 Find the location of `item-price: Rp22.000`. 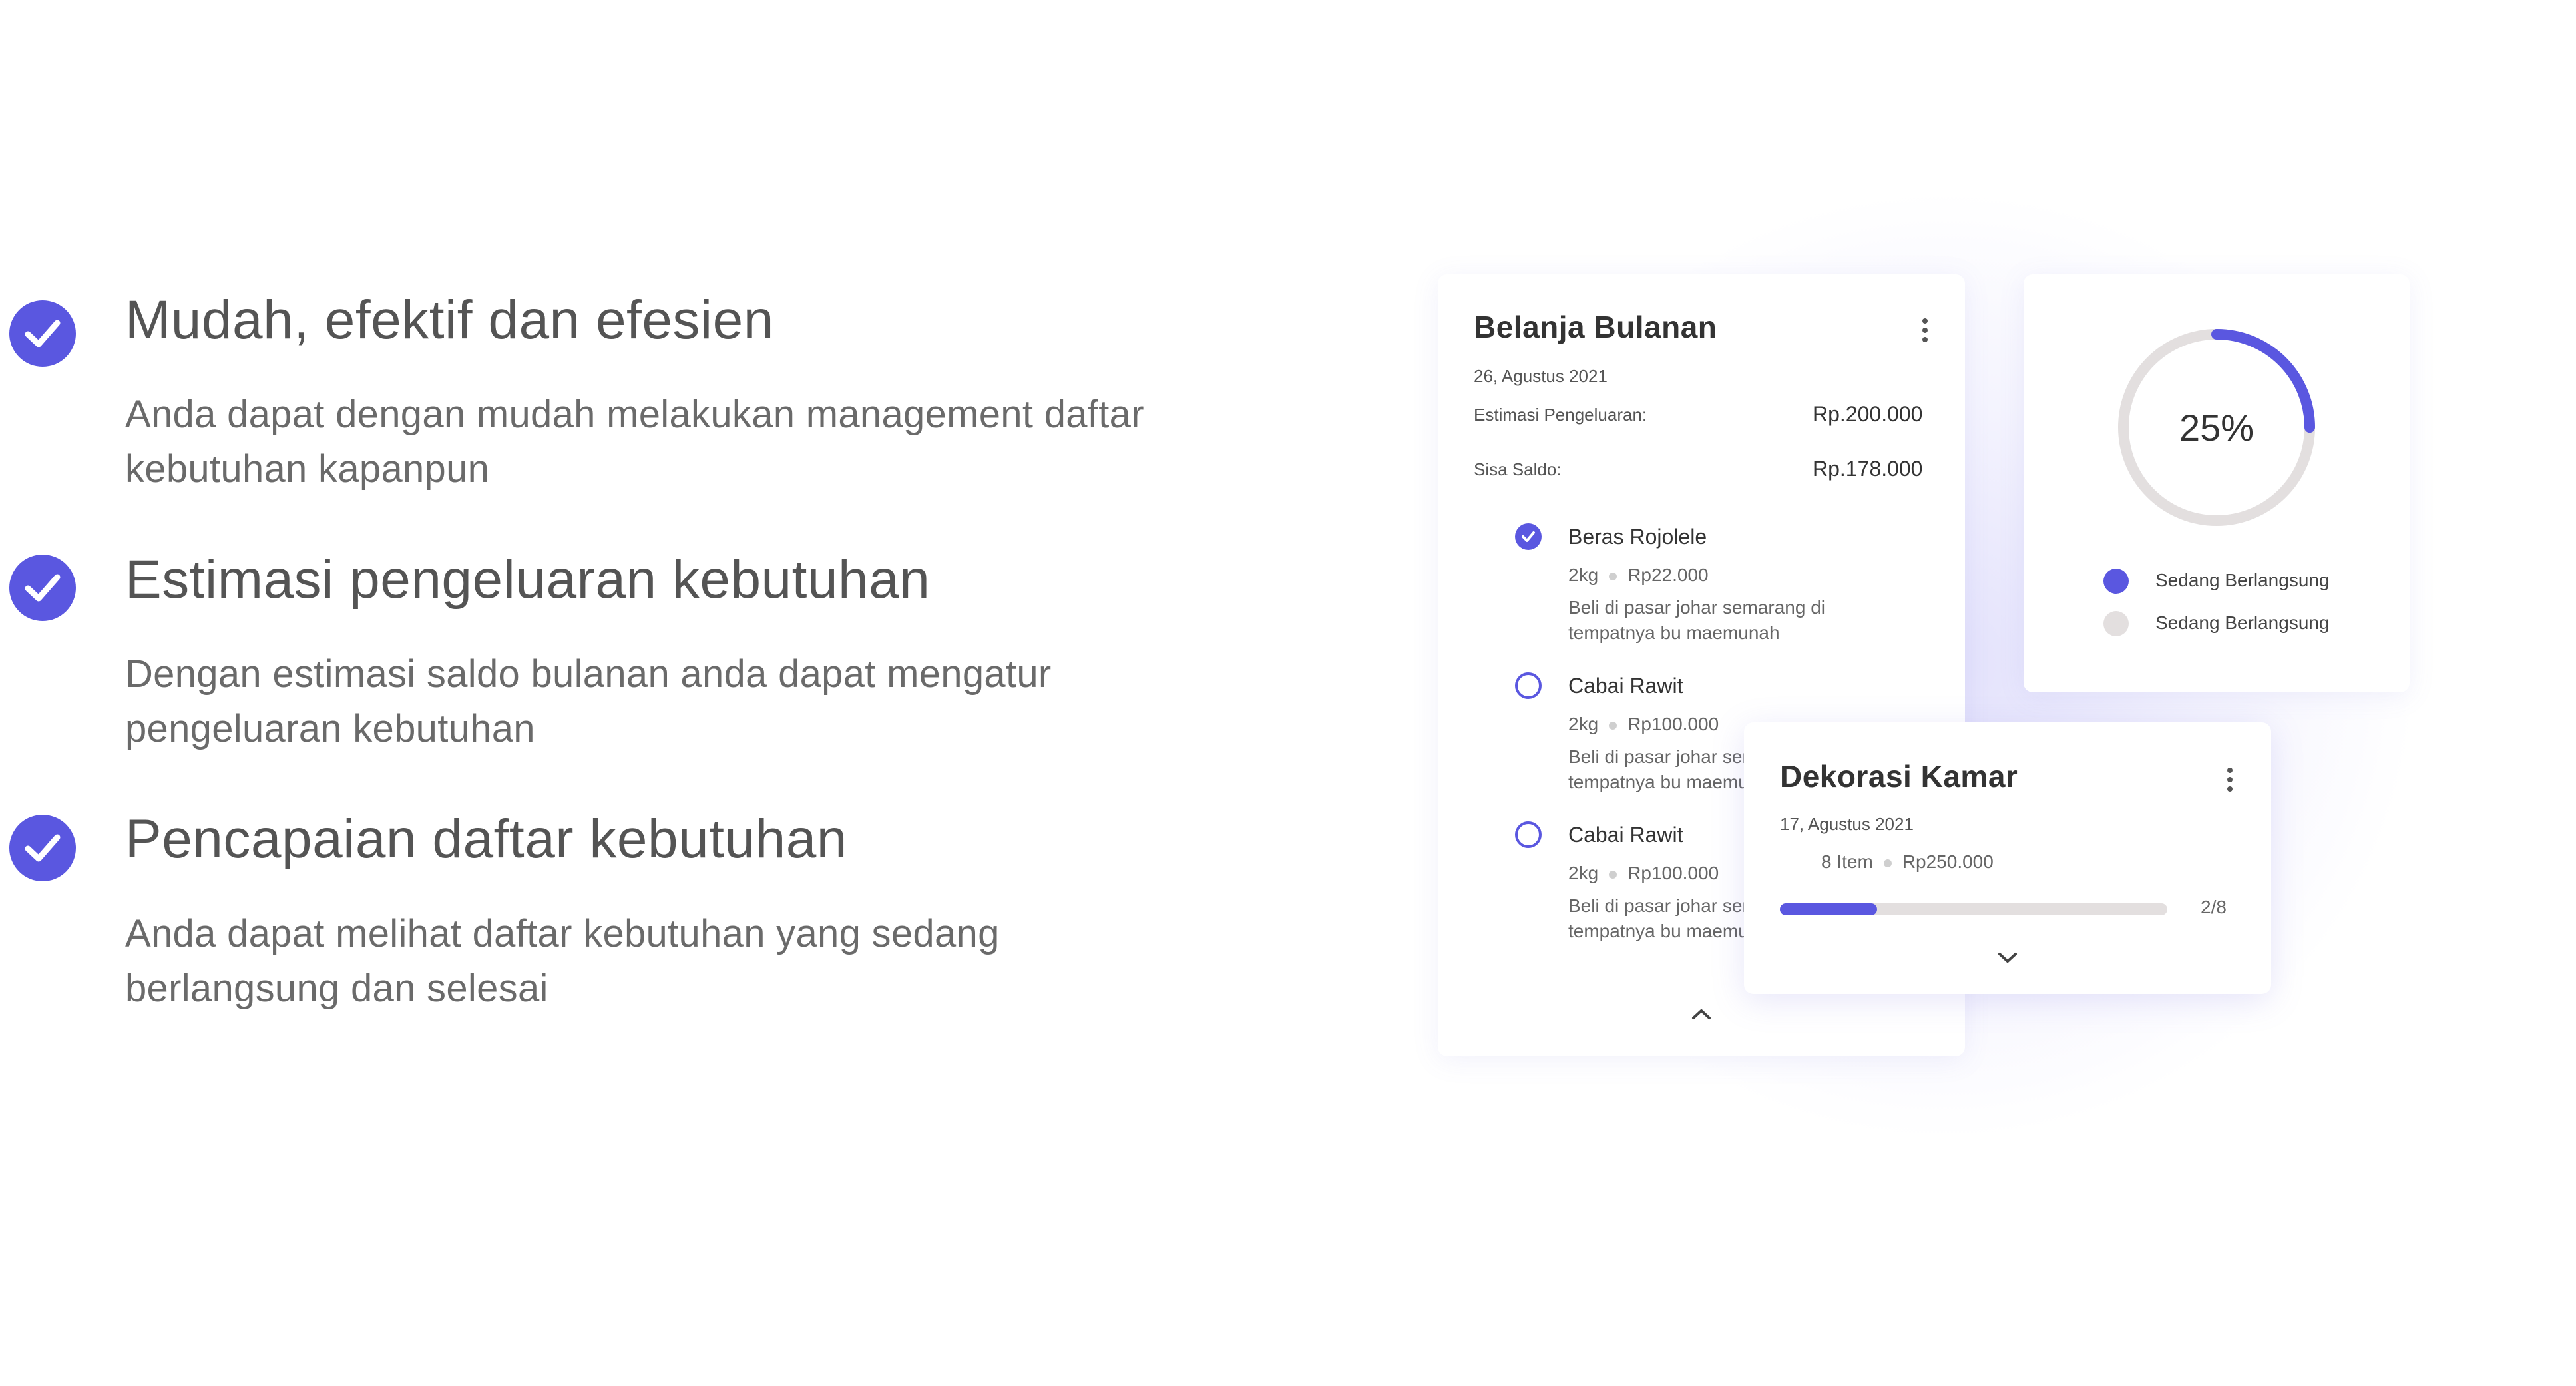

item-price: Rp22.000 is located at coordinates (1668, 575).